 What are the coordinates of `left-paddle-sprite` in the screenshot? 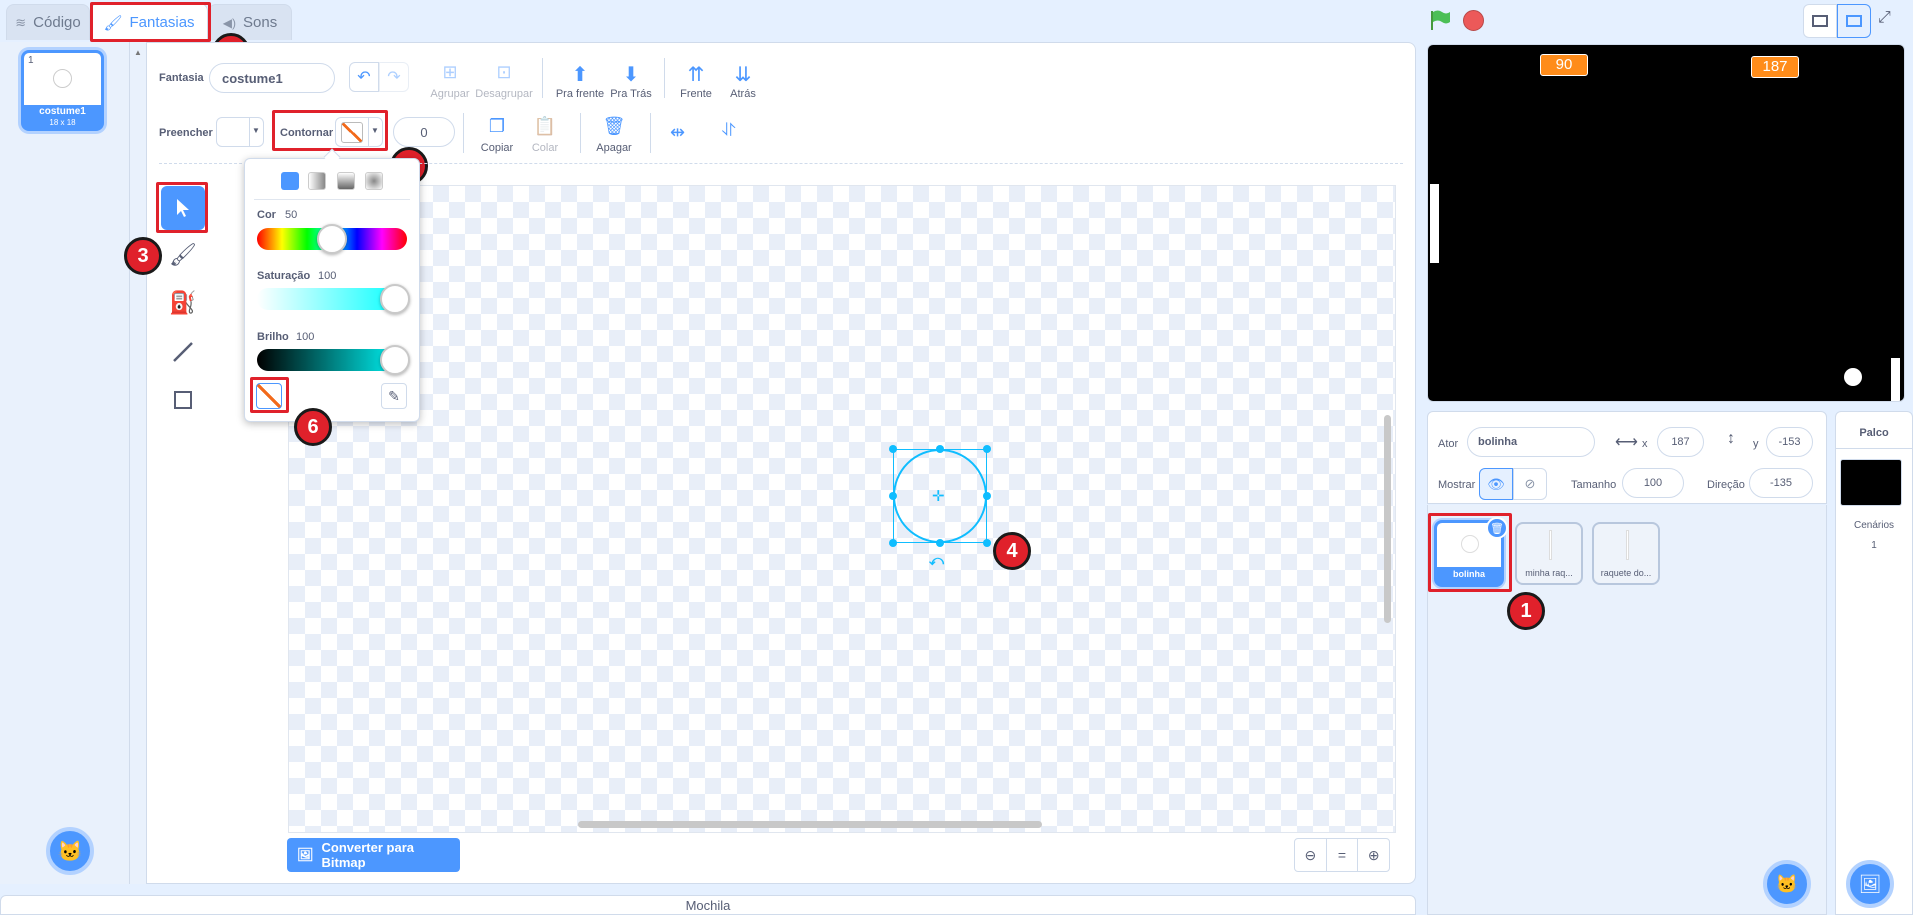 It's located at (1434, 223).